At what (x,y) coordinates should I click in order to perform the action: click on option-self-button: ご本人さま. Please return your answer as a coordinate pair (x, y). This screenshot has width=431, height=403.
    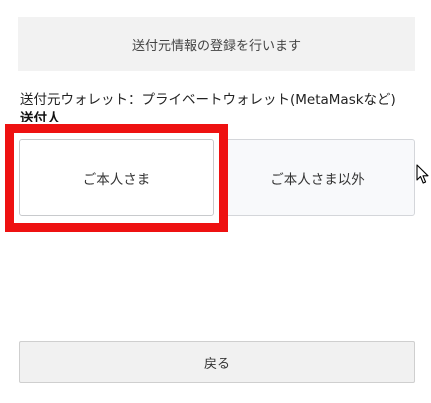
    Looking at the image, I should click on (116, 177).